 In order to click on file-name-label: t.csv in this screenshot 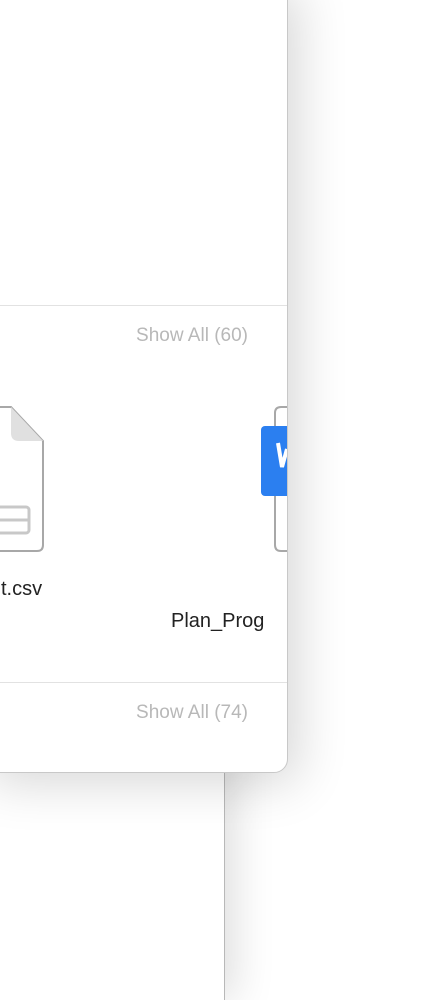, I will do `click(21, 589)`.